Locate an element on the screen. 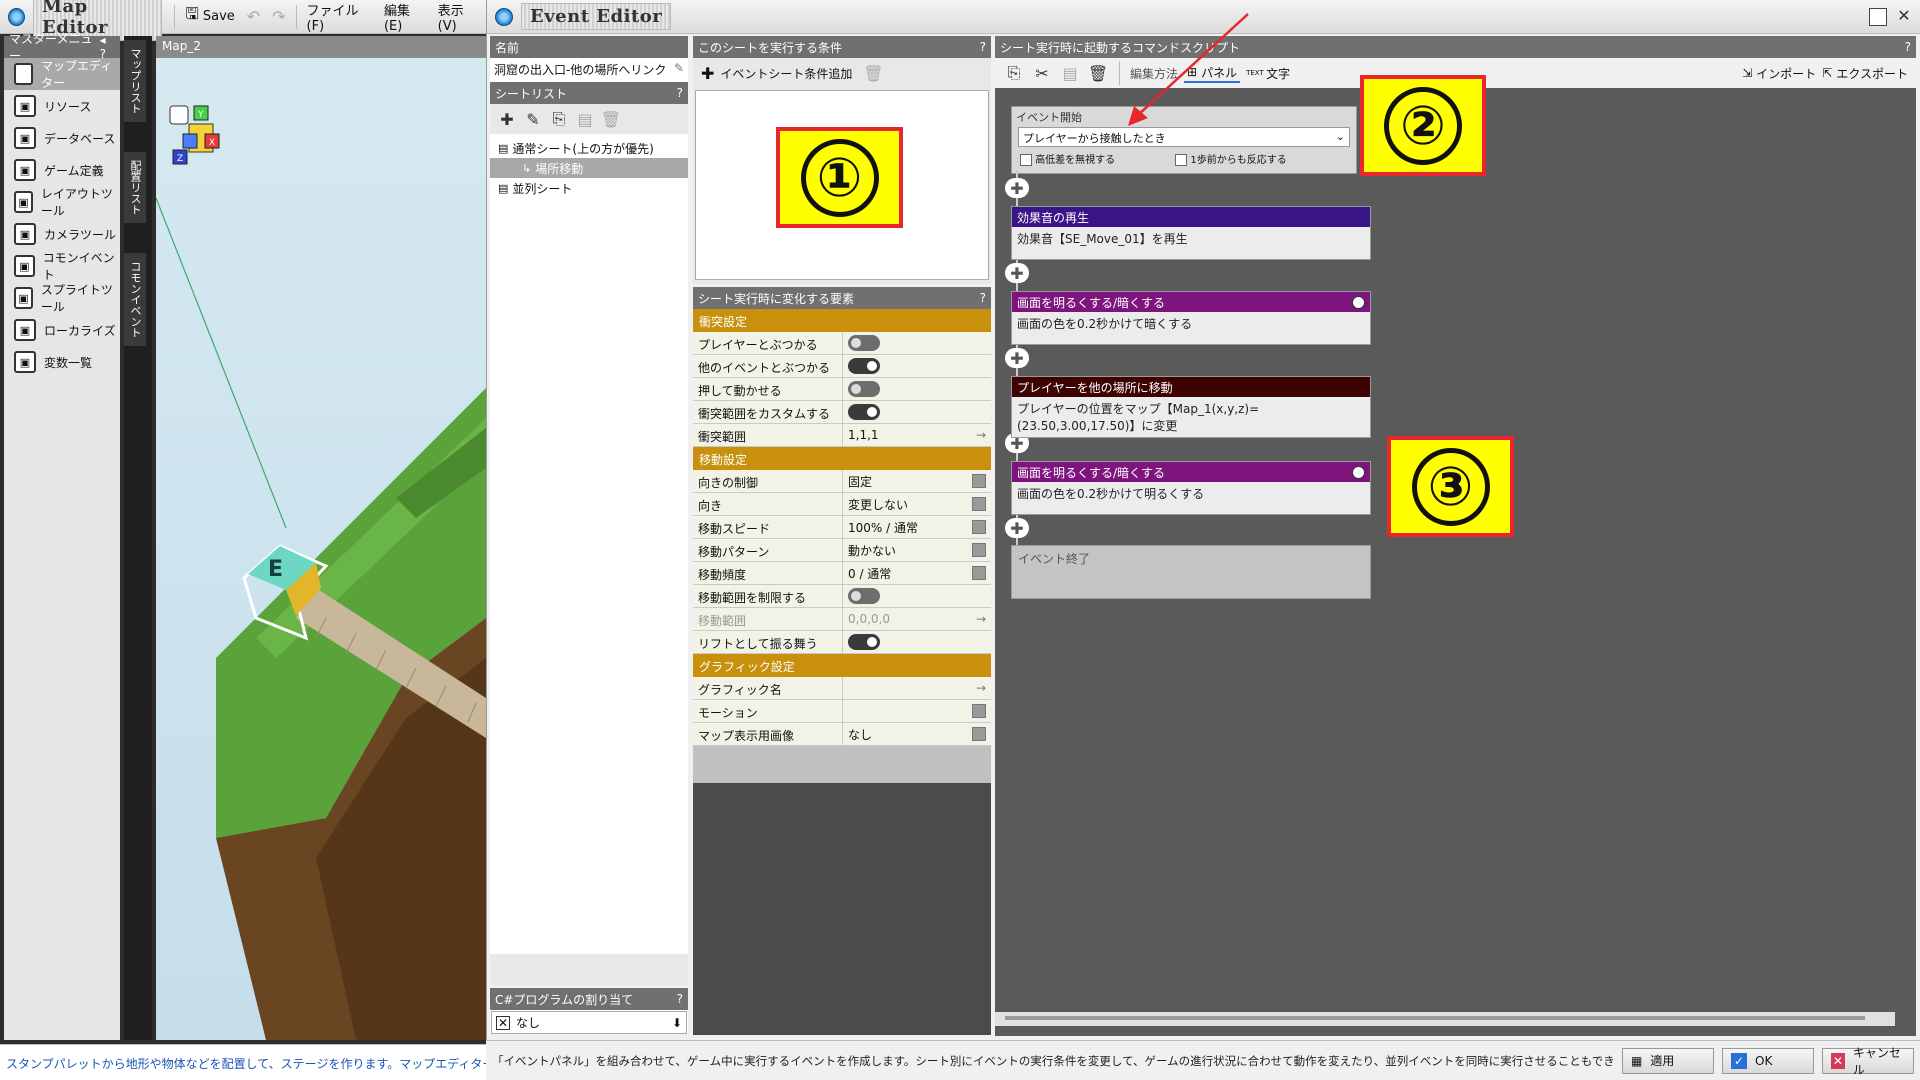 The height and width of the screenshot is (1080, 1920). menu-edit: 編集(E) is located at coordinates (405, 18).